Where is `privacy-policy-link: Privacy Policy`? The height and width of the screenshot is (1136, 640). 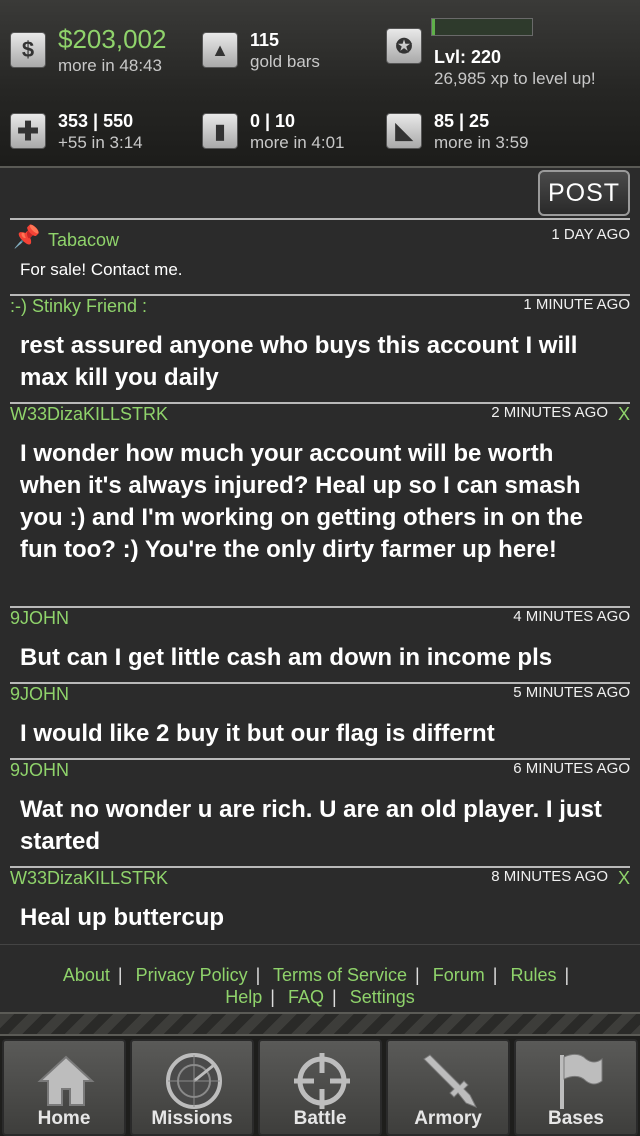
privacy-policy-link: Privacy Policy is located at coordinates (192, 975).